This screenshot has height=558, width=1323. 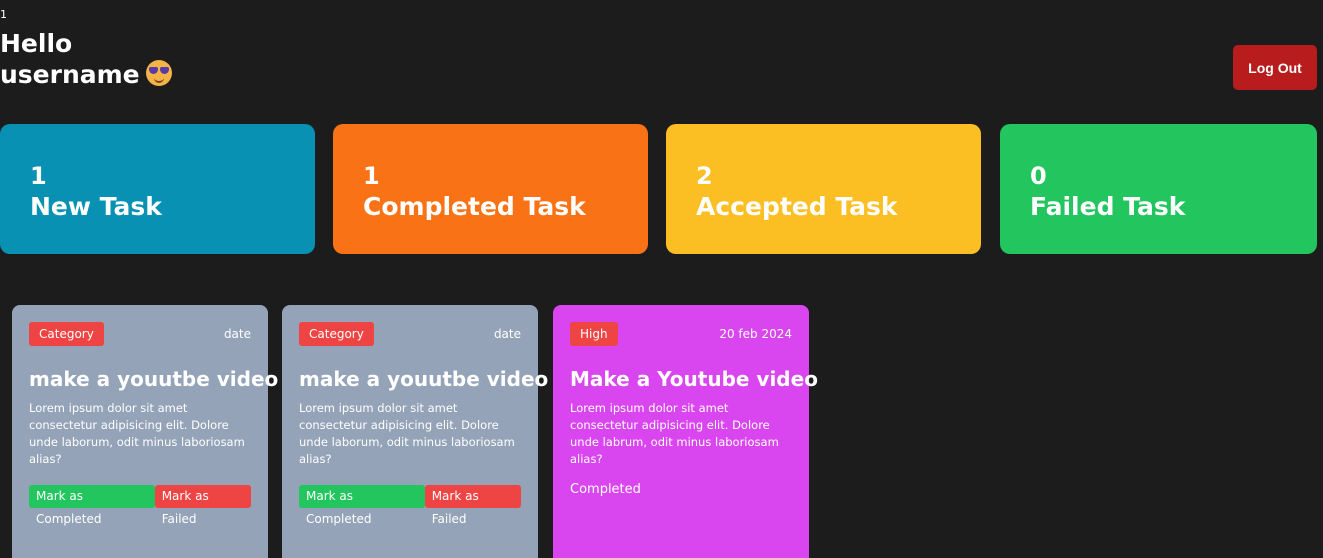 I want to click on task-title: Make a Youtube video, so click(x=694, y=379).